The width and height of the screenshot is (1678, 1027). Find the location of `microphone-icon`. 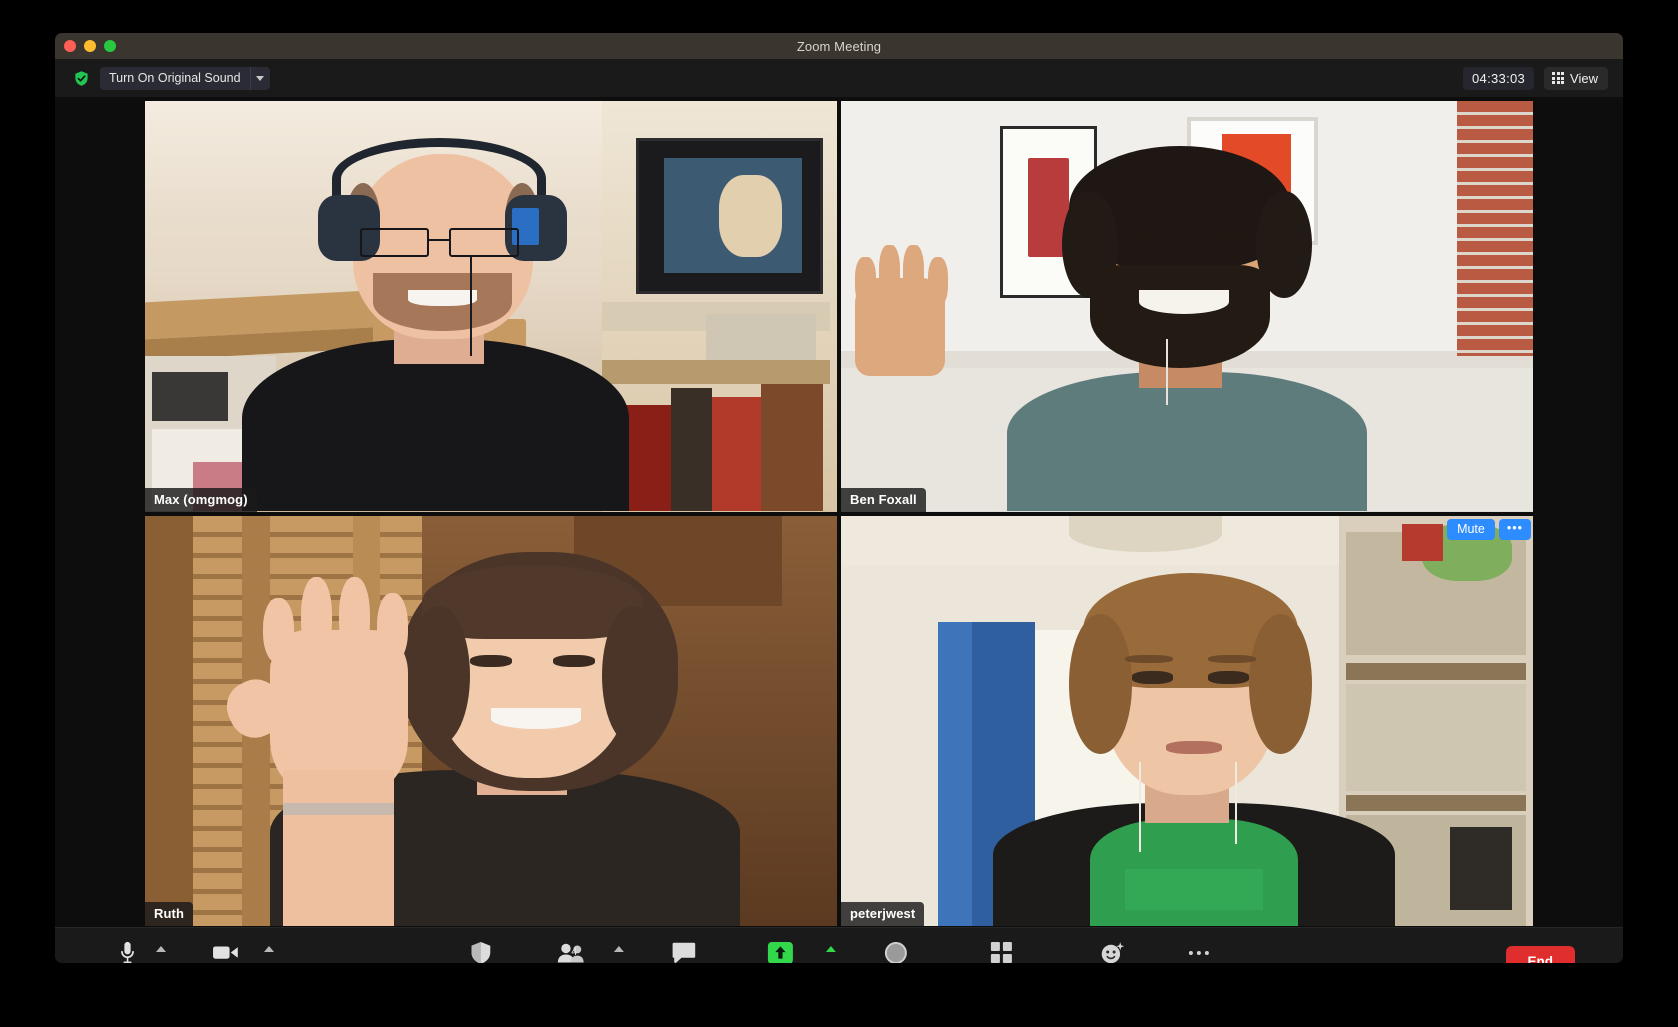

microphone-icon is located at coordinates (127, 952).